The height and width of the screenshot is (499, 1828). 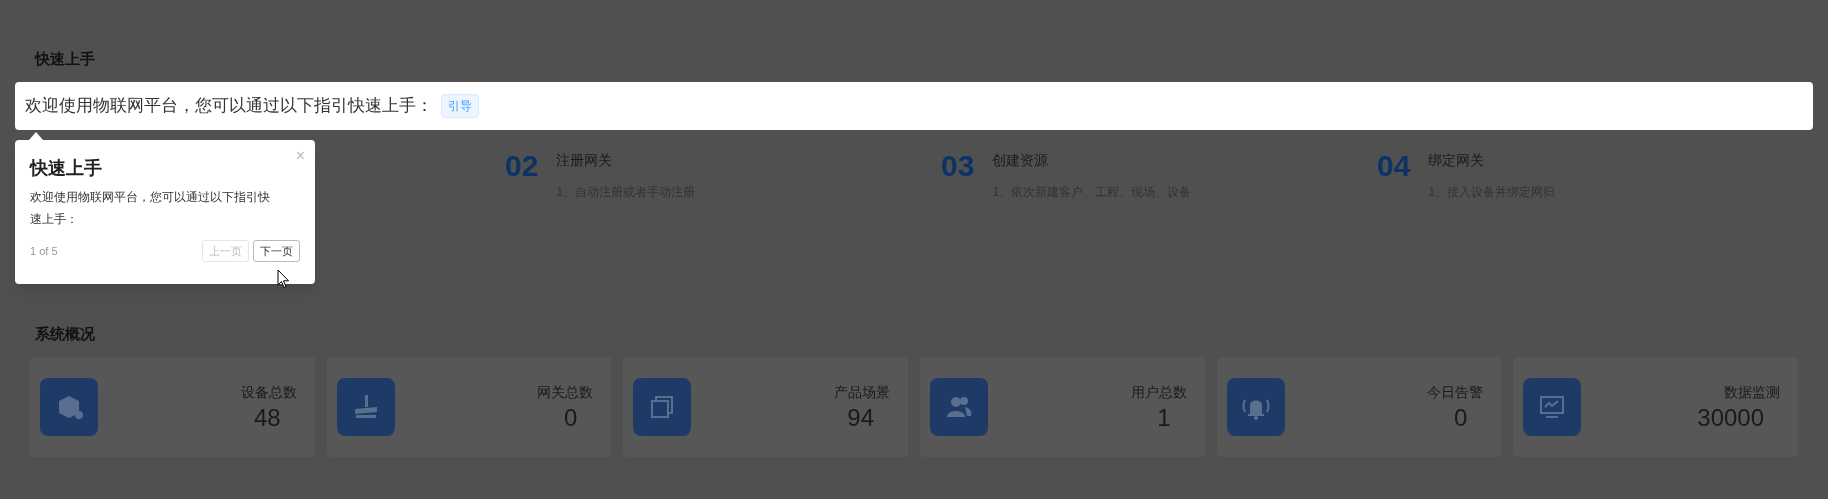 What do you see at coordinates (150, 208) in the screenshot?
I see `popover-text: 欢迎使用物联网平台，您可以通过以下指引快速上手：` at bounding box center [150, 208].